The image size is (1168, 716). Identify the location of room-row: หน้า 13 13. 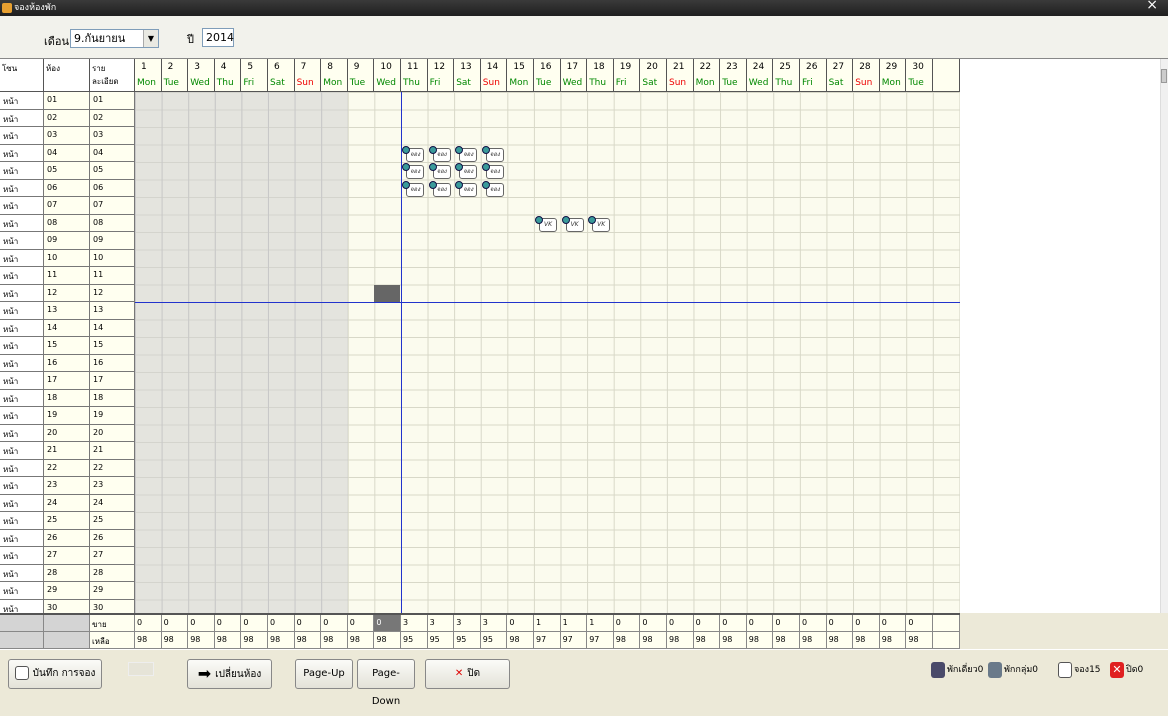
(480, 311).